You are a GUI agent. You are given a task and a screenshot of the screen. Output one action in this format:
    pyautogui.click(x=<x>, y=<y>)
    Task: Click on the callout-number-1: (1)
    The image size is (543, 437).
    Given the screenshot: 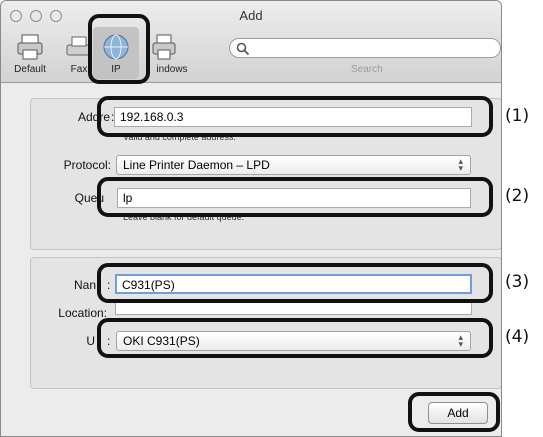 What is the action you would take?
    pyautogui.click(x=517, y=116)
    